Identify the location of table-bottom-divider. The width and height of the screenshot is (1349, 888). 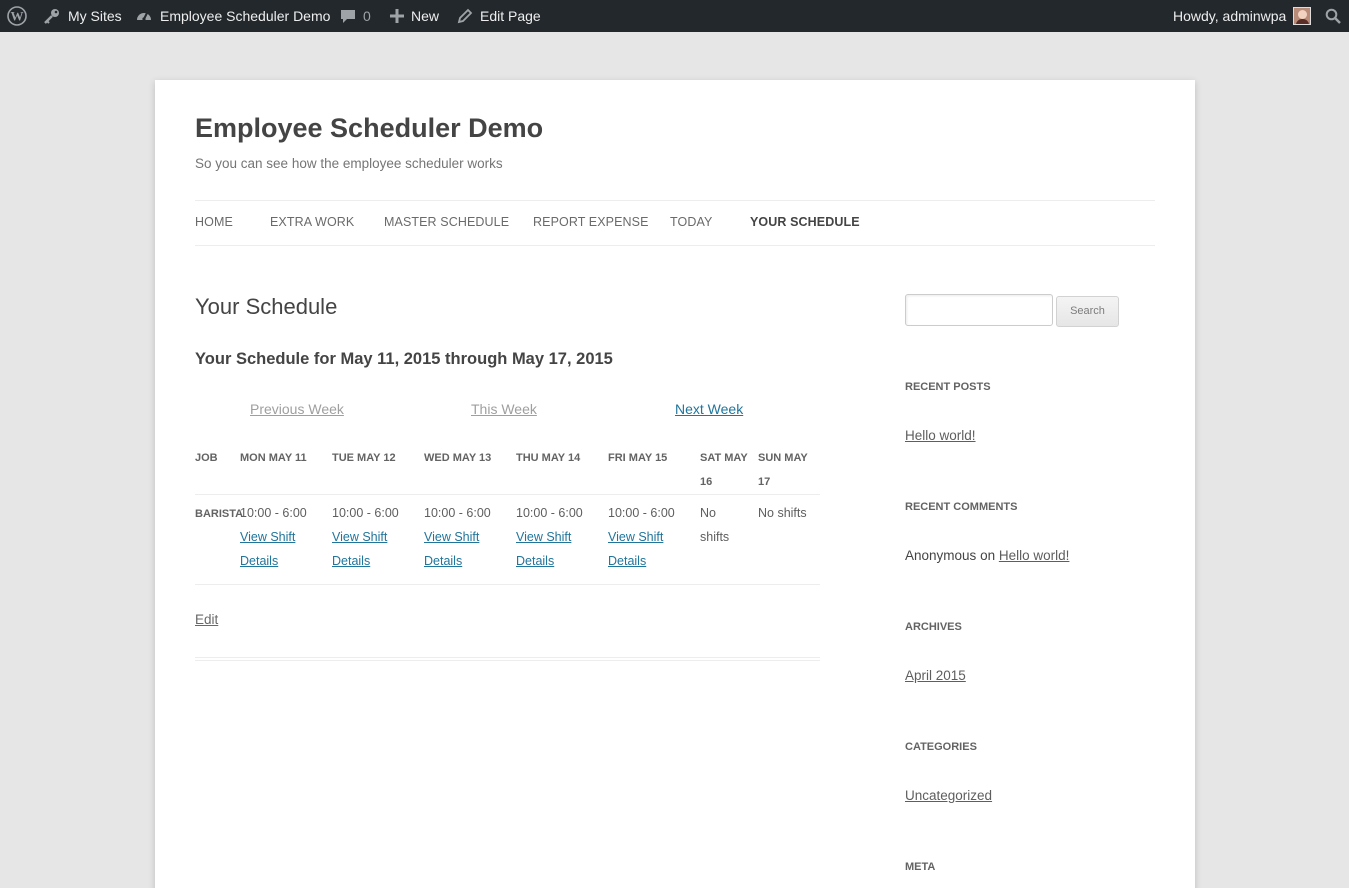
(507, 584).